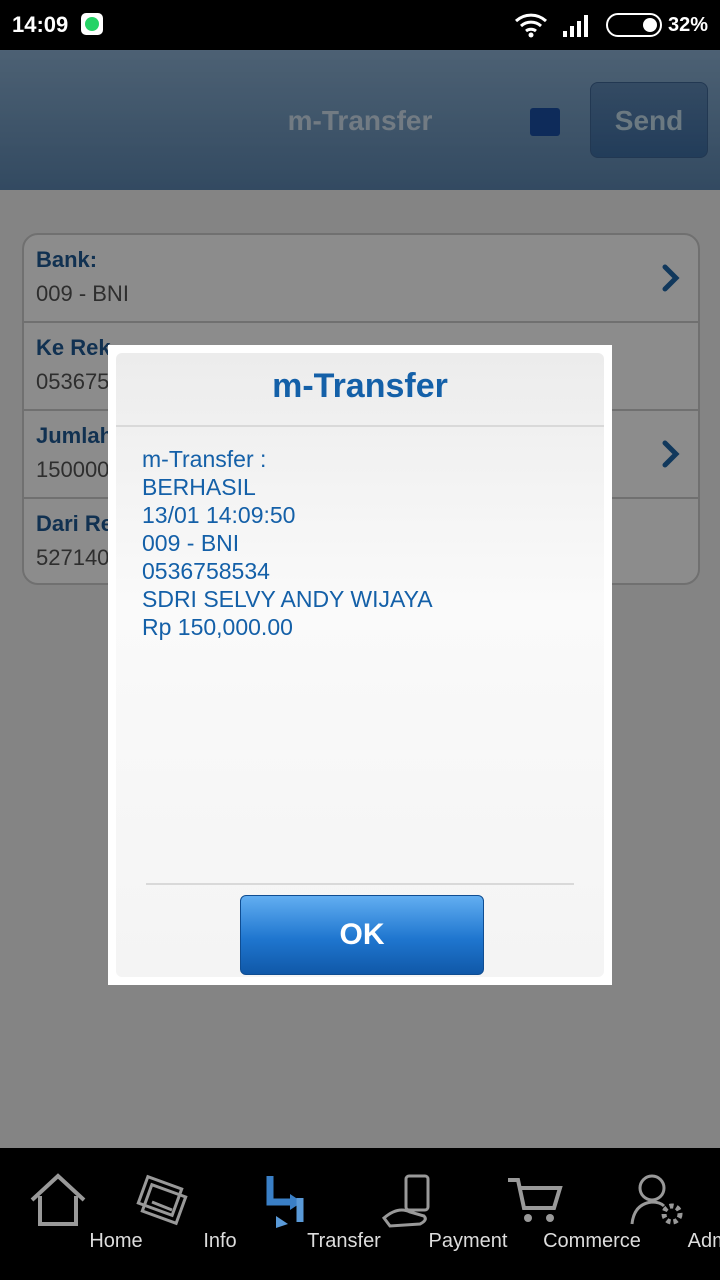 This screenshot has width=720, height=1280. I want to click on dialog-line: 0536758534, so click(206, 571).